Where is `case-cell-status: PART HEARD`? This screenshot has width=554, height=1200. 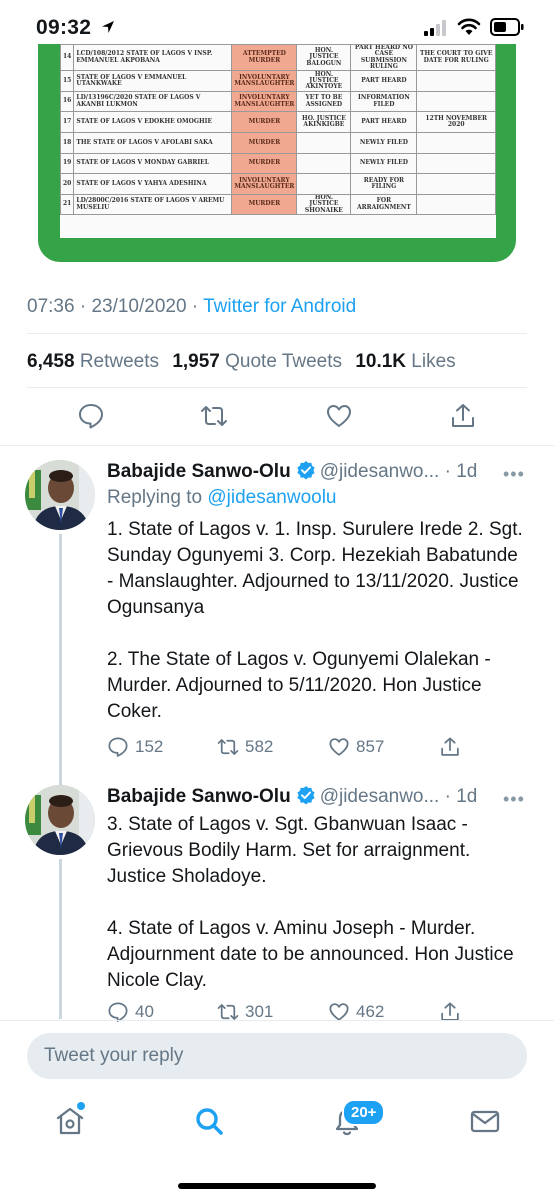 case-cell-status: PART HEARD is located at coordinates (384, 122).